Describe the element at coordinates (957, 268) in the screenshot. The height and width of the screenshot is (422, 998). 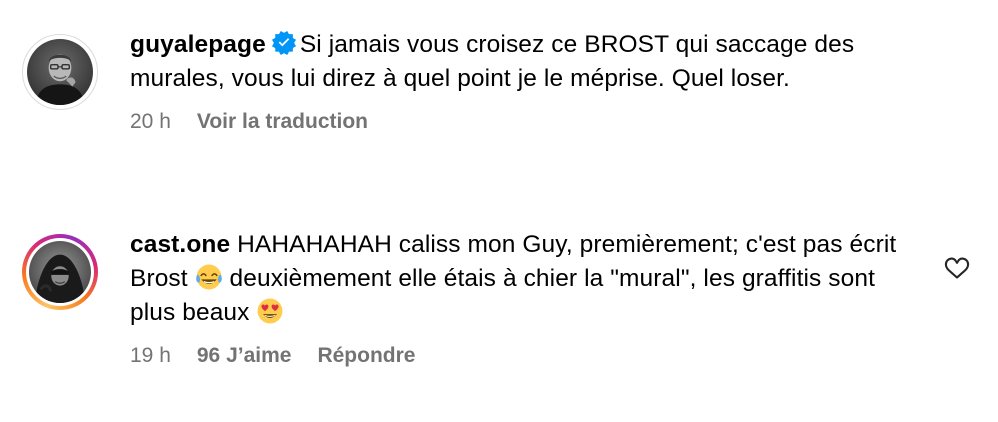
I see `heart-outline-icon` at that location.